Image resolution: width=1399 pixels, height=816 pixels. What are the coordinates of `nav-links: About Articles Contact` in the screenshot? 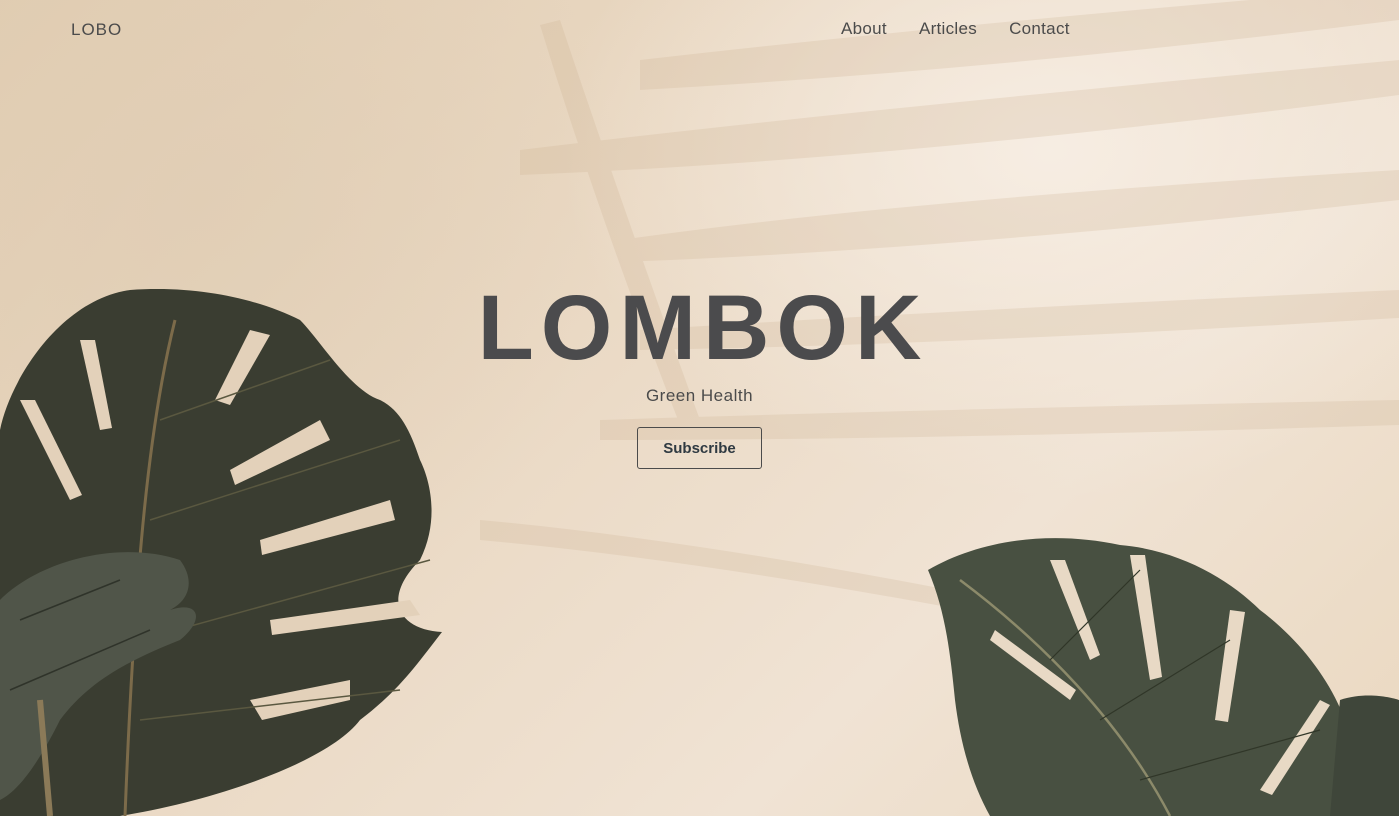 It's located at (955, 29).